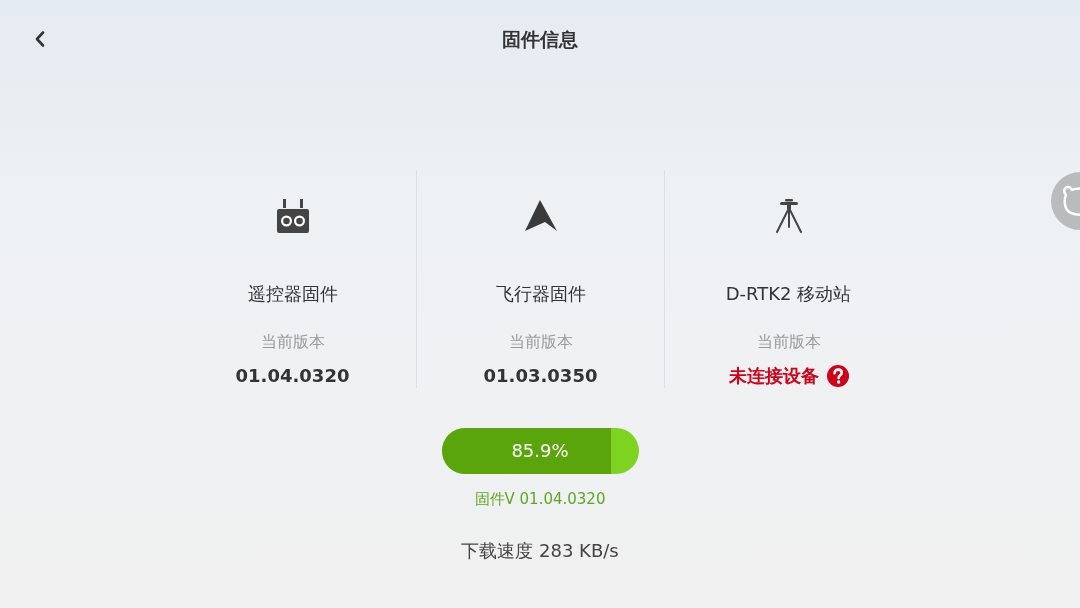 Image resolution: width=1080 pixels, height=608 pixels. What do you see at coordinates (540, 451) in the screenshot?
I see `progress-percentage: 85.9%` at bounding box center [540, 451].